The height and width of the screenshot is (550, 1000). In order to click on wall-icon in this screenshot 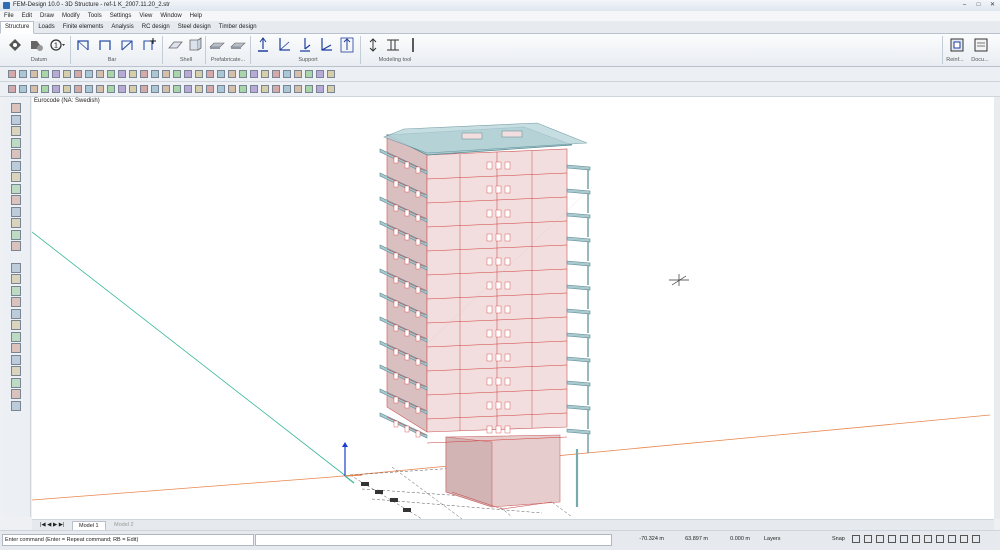, I will do `click(195, 45)`.